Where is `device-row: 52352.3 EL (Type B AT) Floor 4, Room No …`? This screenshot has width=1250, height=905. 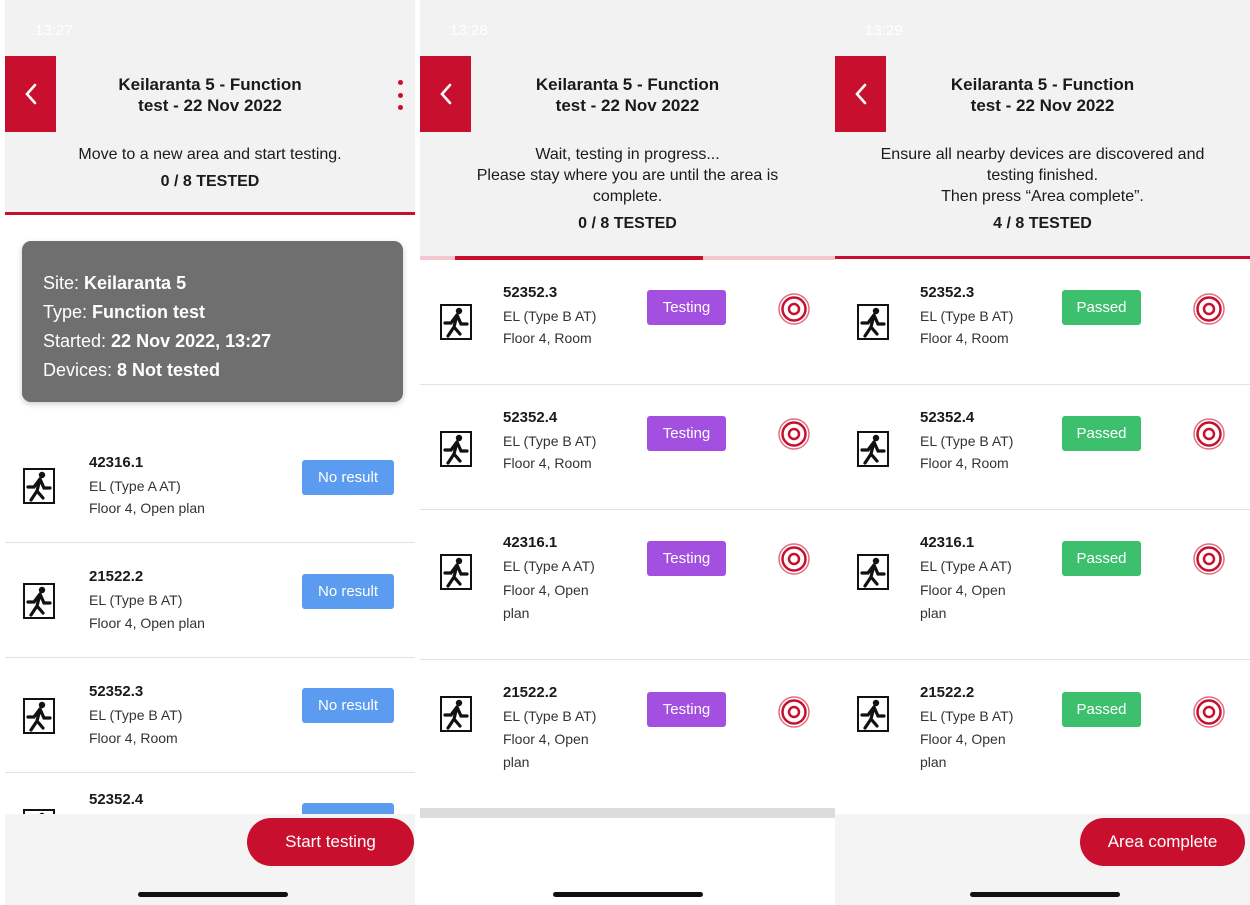 device-row: 52352.3 EL (Type B AT) Floor 4, Room No … is located at coordinates (210, 715).